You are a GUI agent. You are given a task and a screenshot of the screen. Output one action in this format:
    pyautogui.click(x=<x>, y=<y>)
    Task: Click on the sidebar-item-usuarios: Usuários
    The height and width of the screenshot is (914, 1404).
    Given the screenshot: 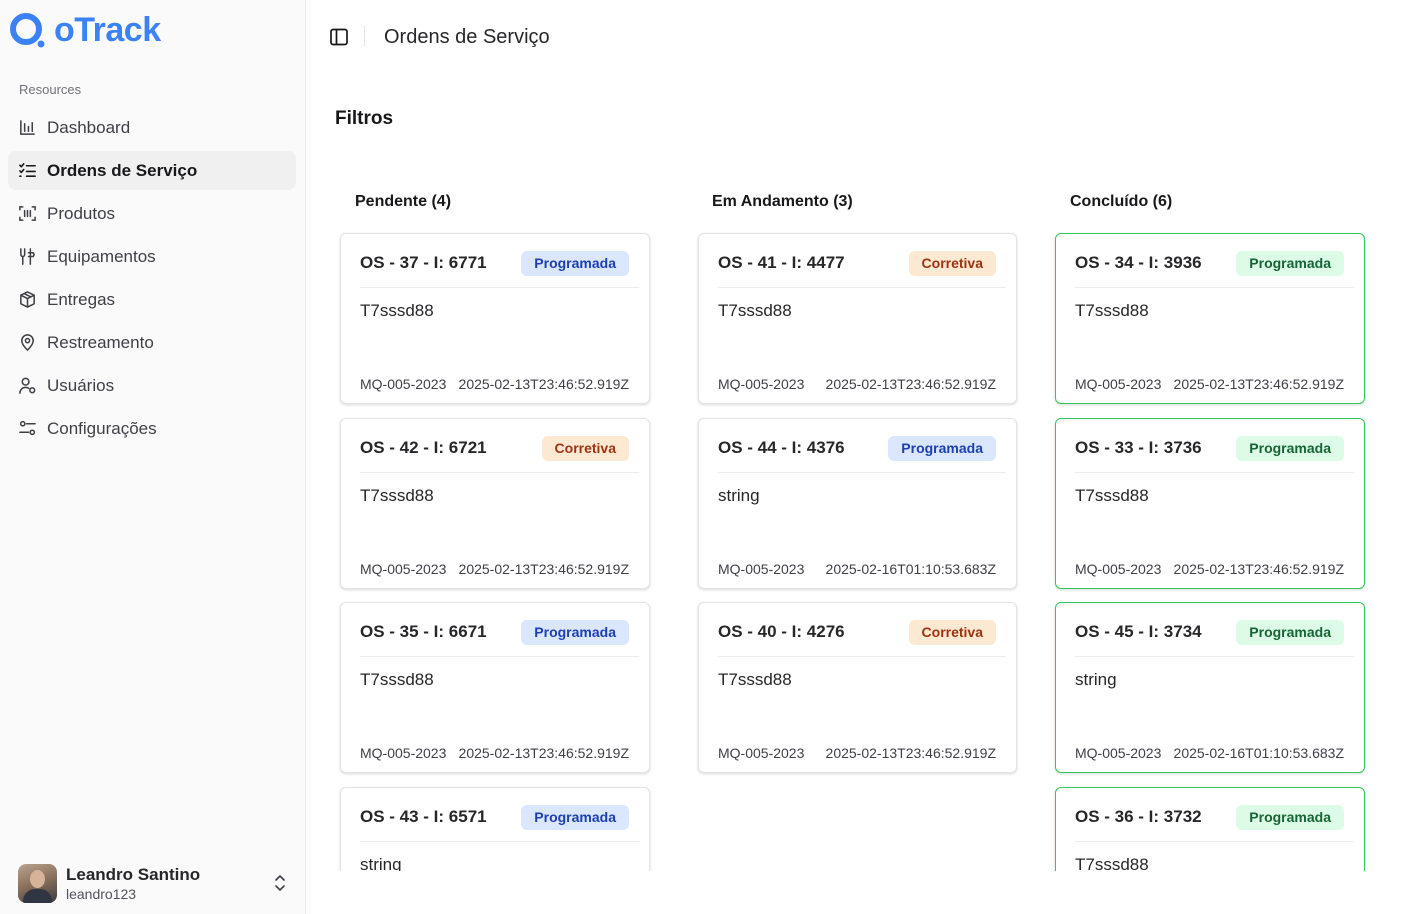 What is the action you would take?
    pyautogui.click(x=152, y=385)
    